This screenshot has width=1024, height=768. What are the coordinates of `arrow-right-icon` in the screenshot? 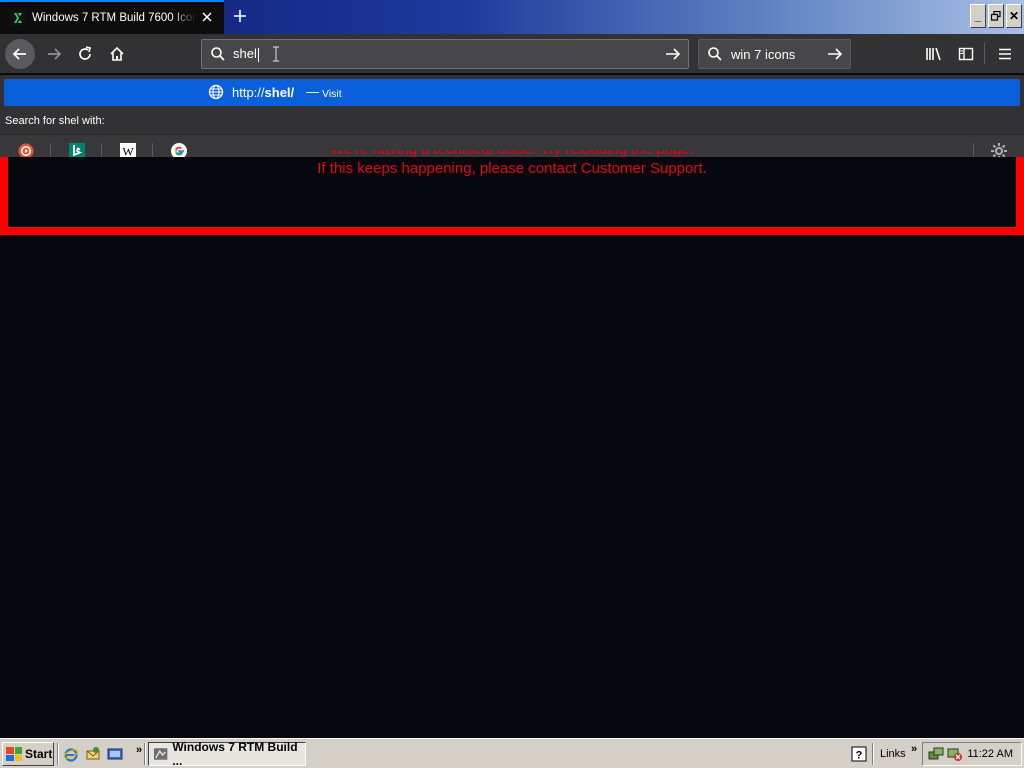 It's located at (55, 54).